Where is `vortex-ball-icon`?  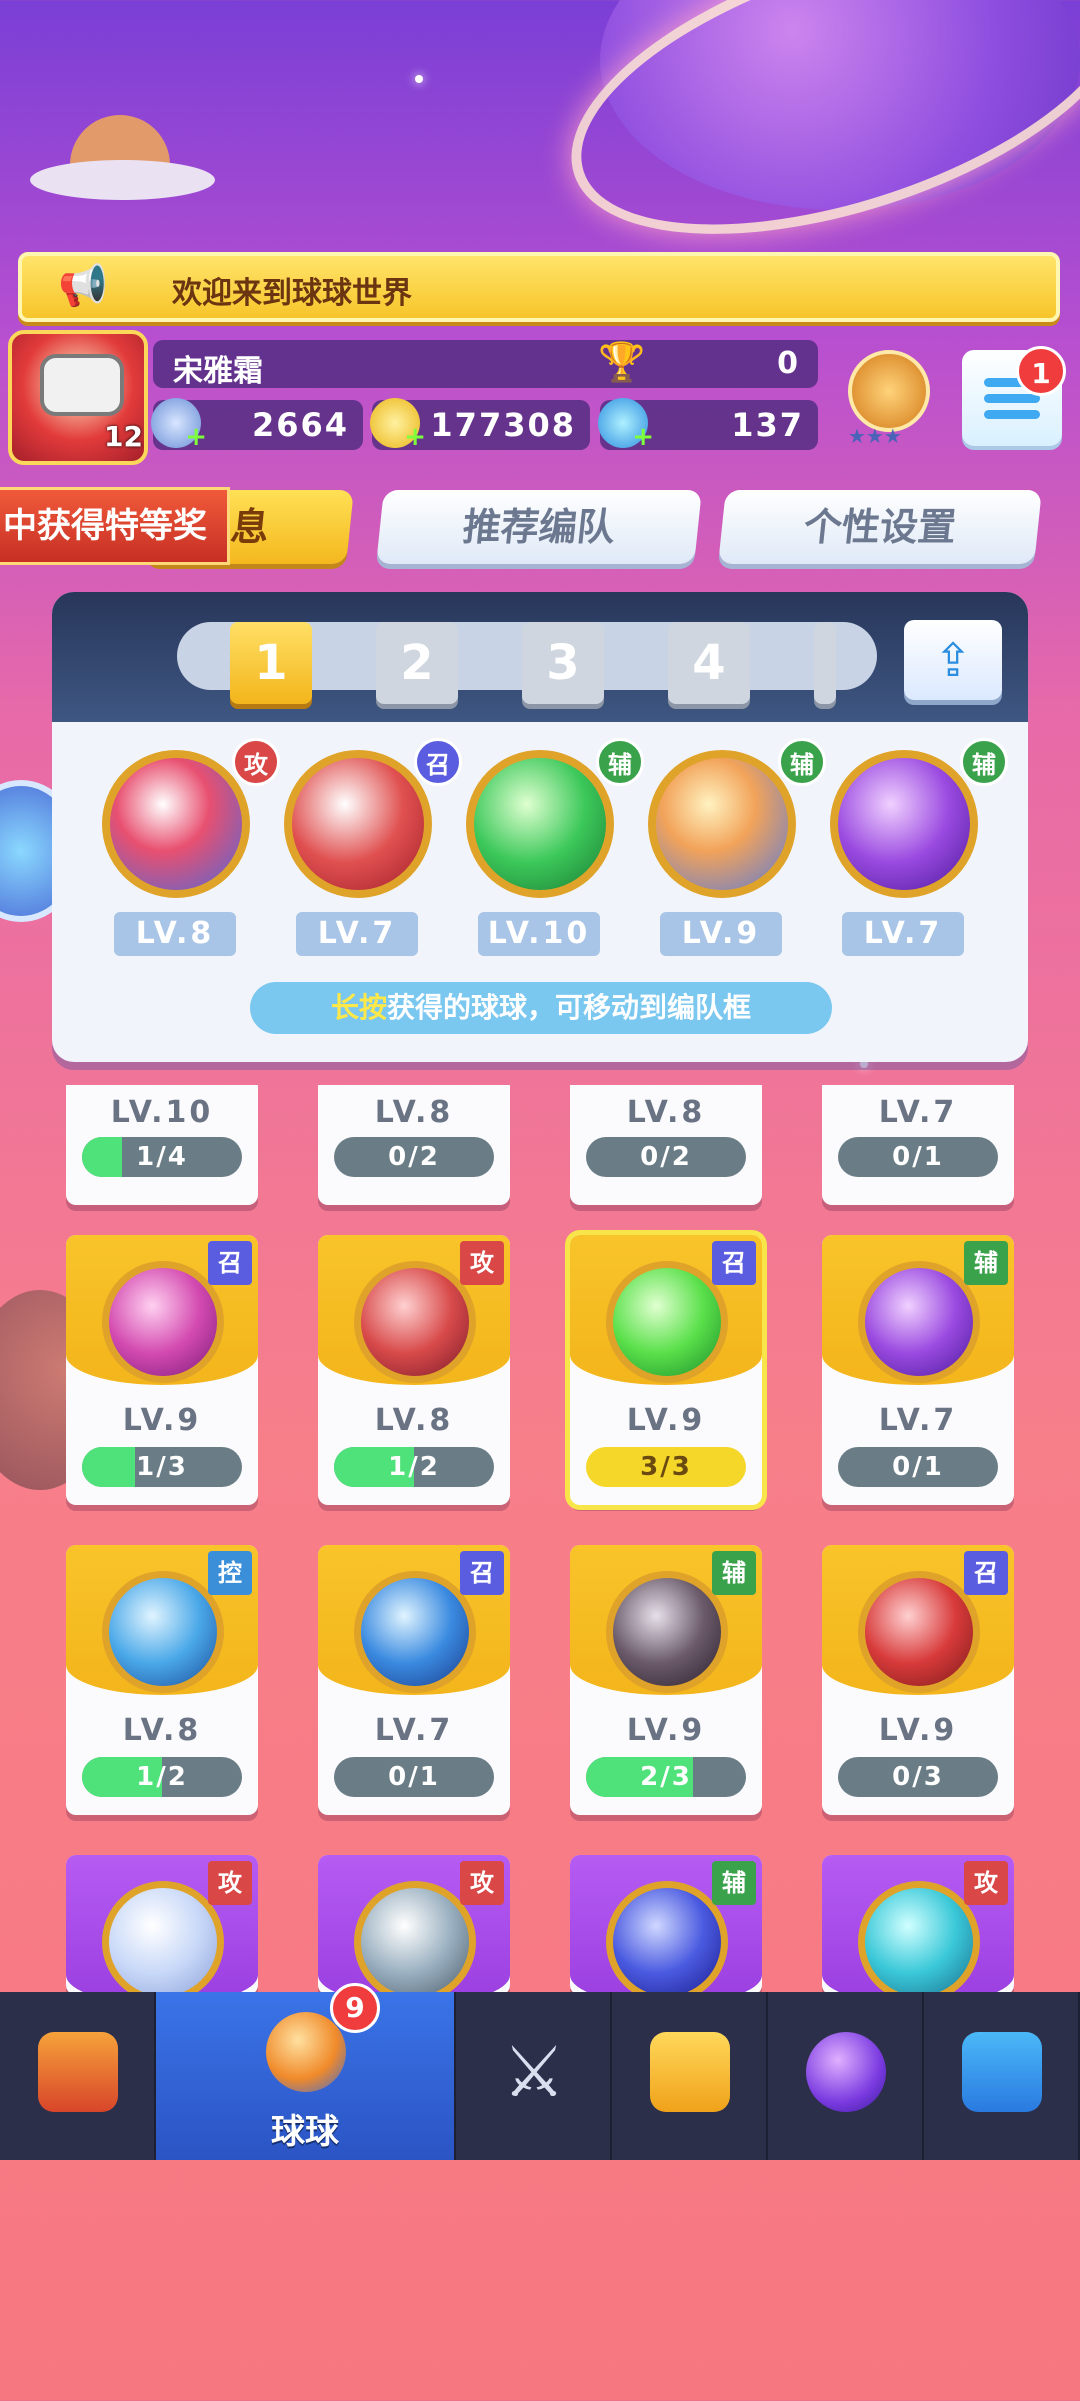 vortex-ball-icon is located at coordinates (919, 1938).